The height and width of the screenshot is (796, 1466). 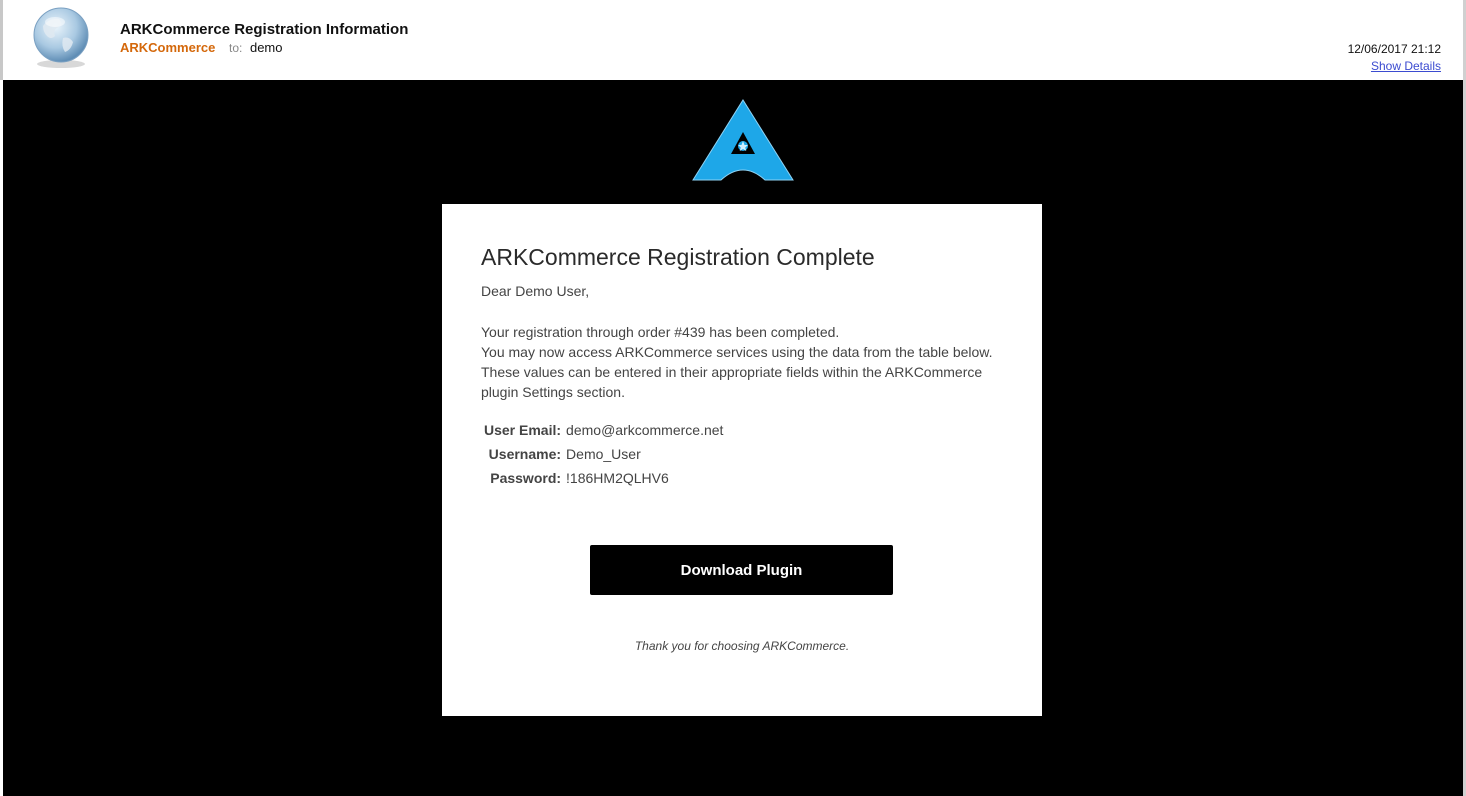 What do you see at coordinates (535, 291) in the screenshot?
I see `greeting-text: Dear Demo User,` at bounding box center [535, 291].